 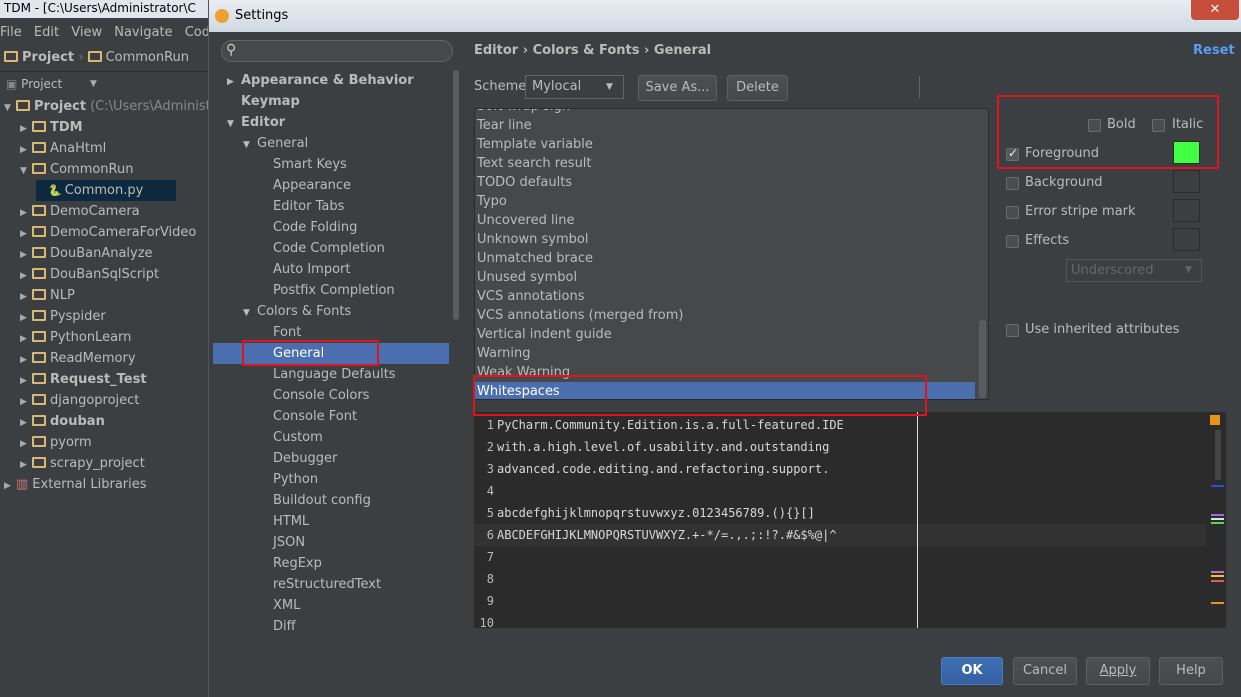 I want to click on menu-view: View, so click(x=86, y=33).